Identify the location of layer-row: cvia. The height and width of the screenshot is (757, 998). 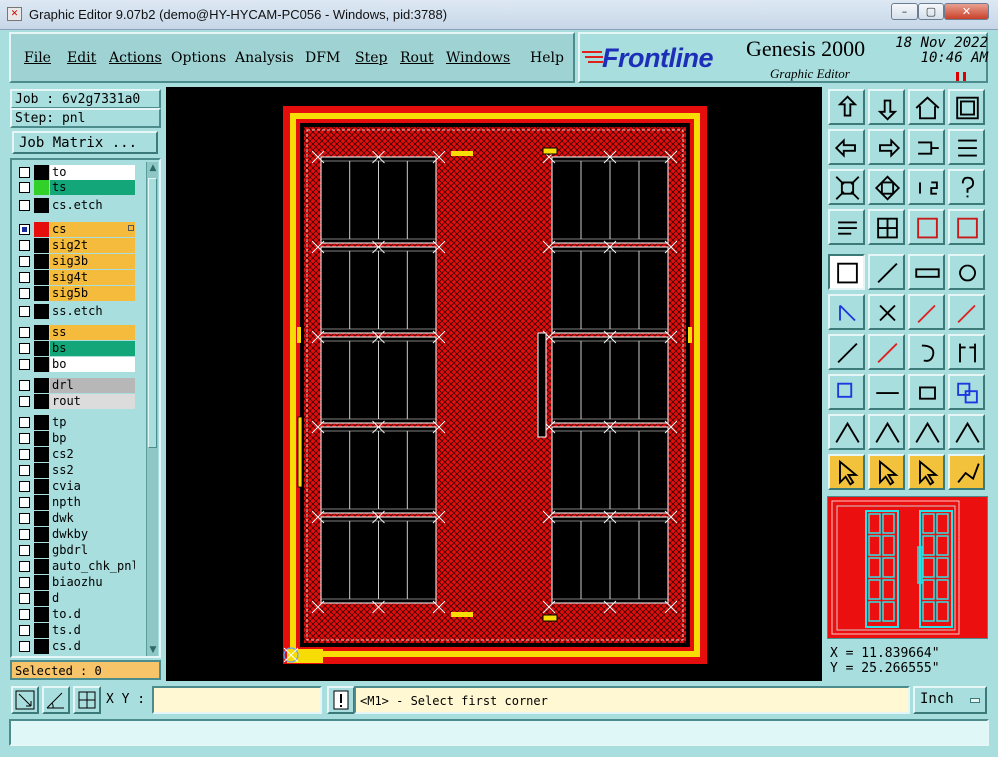
(75, 486).